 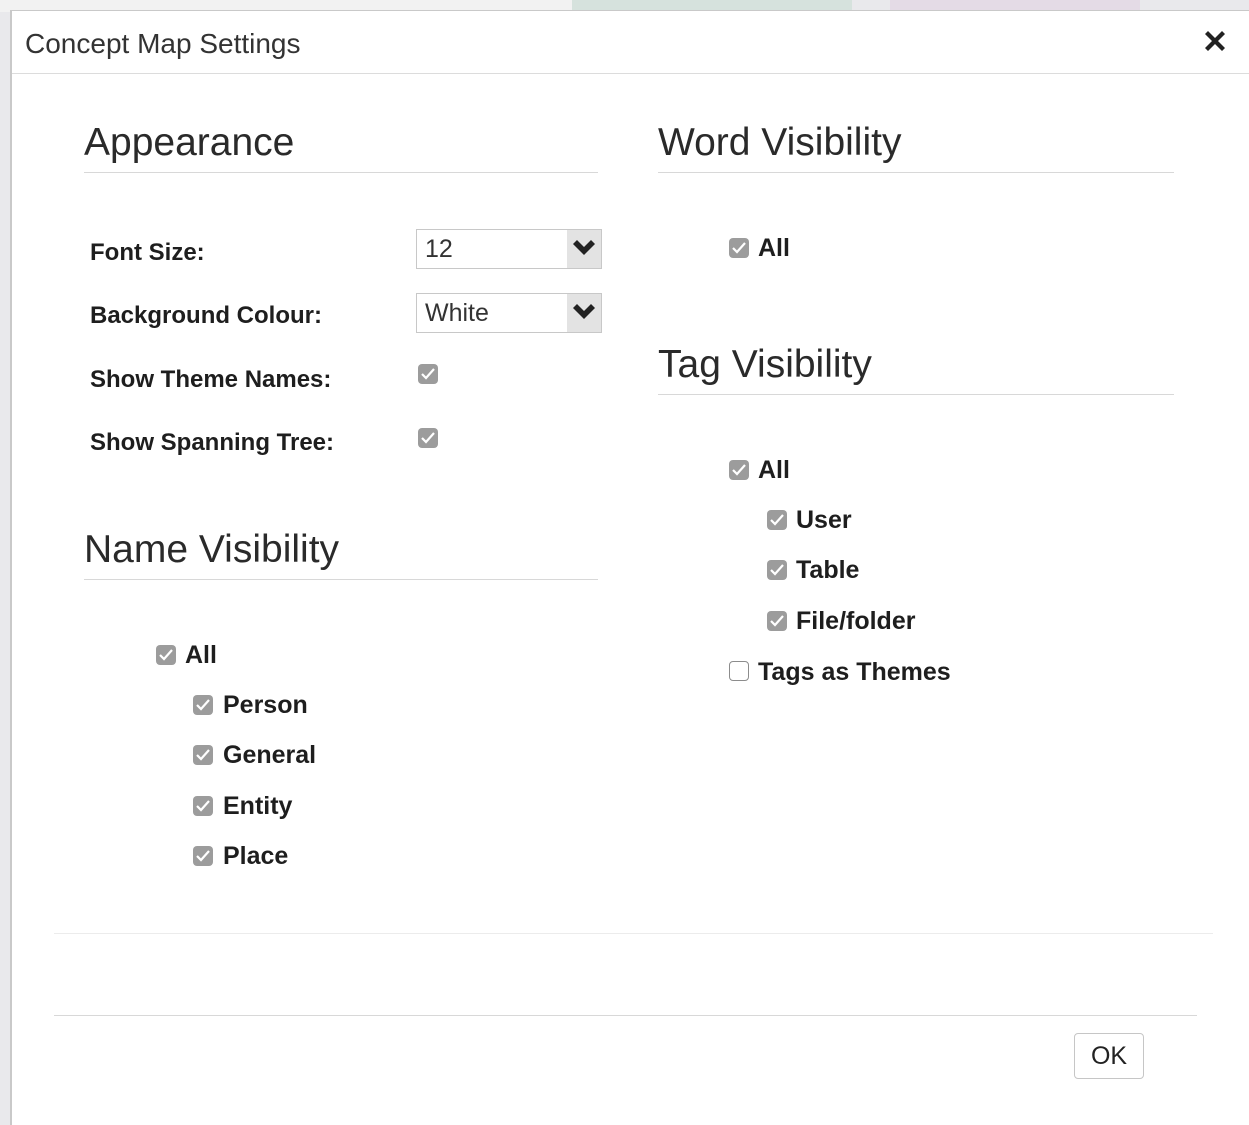 I want to click on appearance-heading: Appearance, so click(x=341, y=147).